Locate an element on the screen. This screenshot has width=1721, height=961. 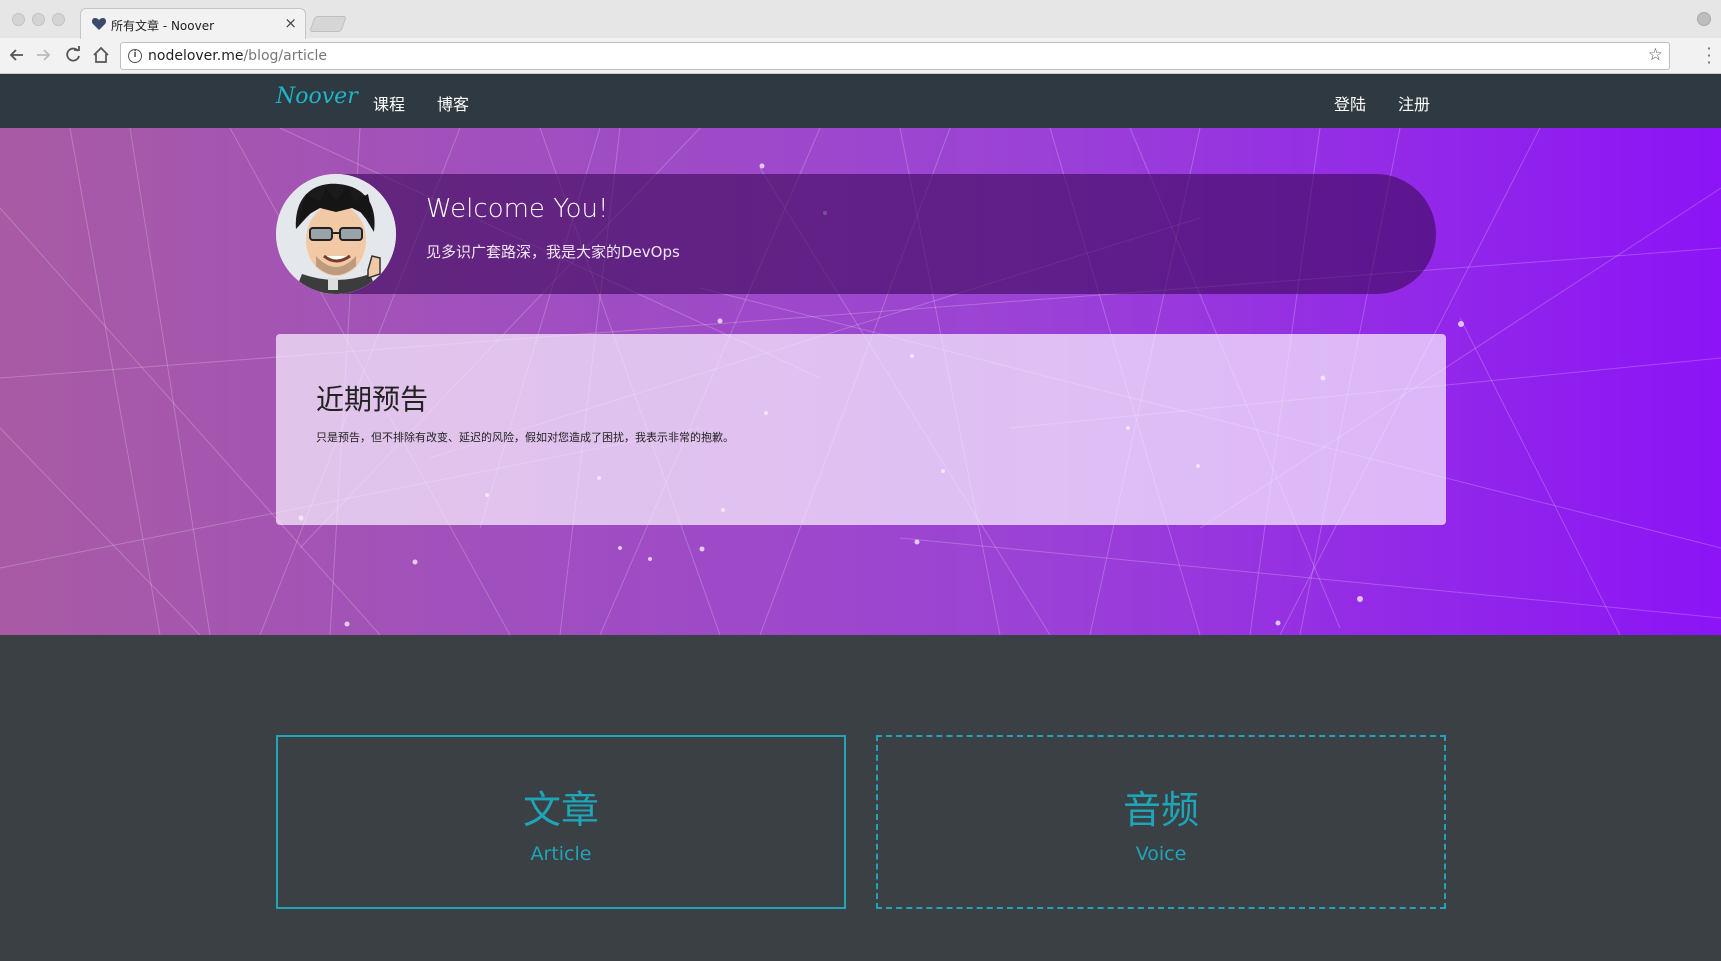
article-card: 文章 Article is located at coordinates (561, 822).